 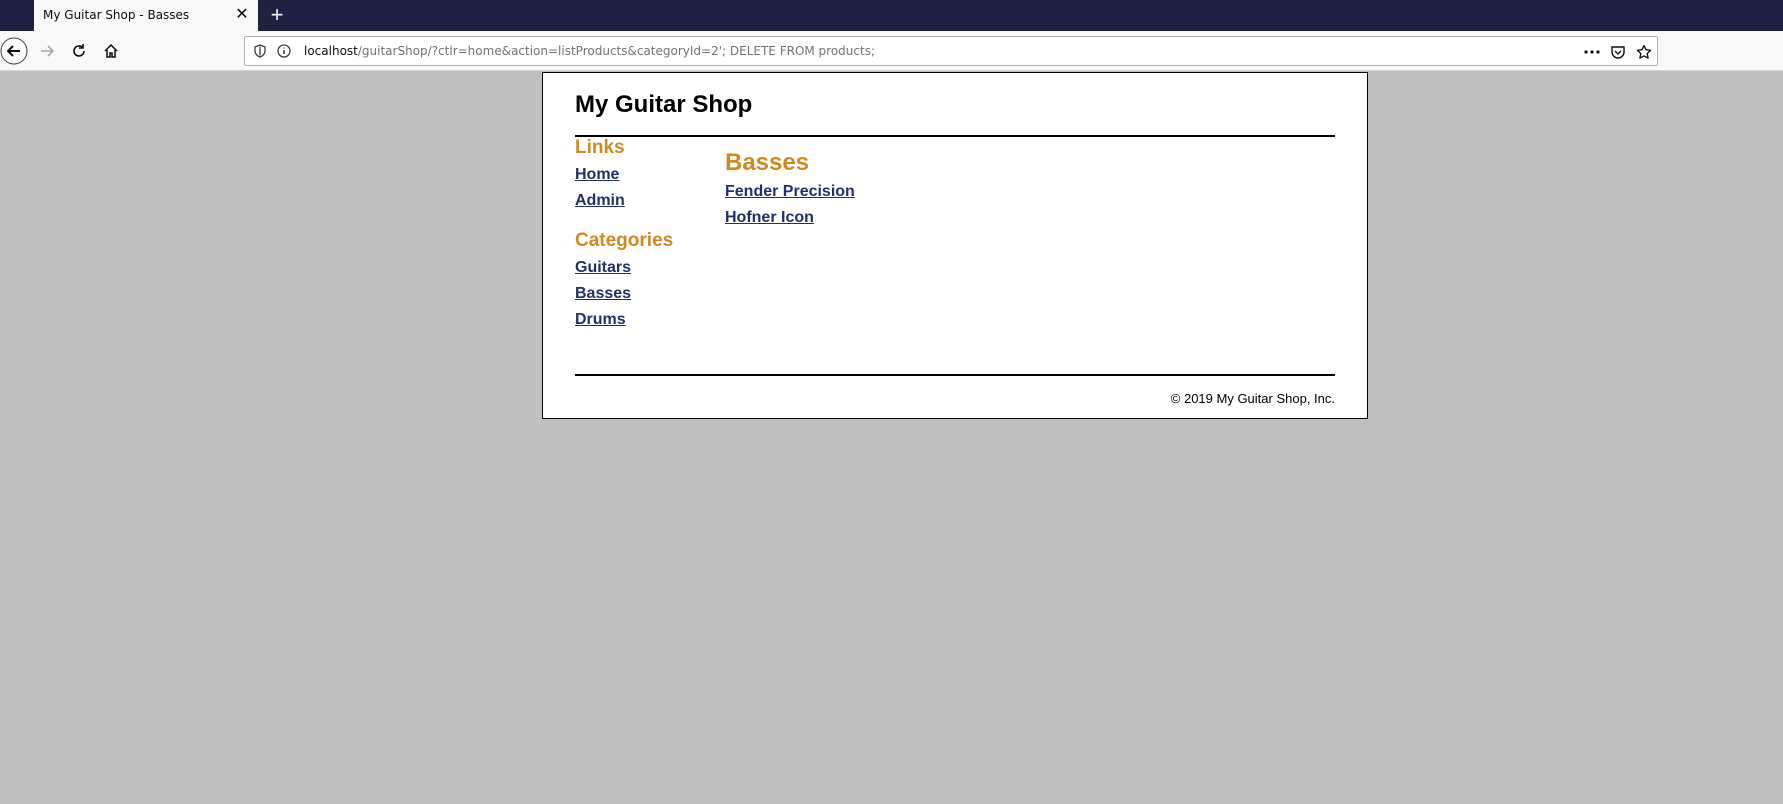 What do you see at coordinates (624, 240) in the screenshot?
I see `categories-heading: Categories` at bounding box center [624, 240].